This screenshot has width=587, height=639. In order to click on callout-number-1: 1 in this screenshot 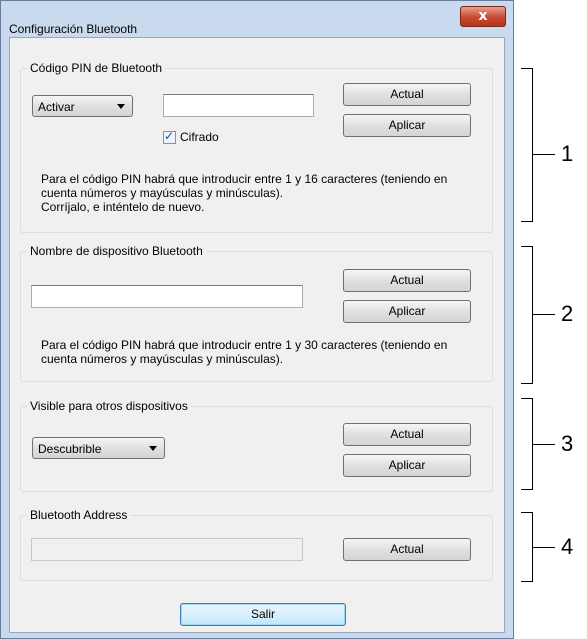, I will do `click(567, 153)`.